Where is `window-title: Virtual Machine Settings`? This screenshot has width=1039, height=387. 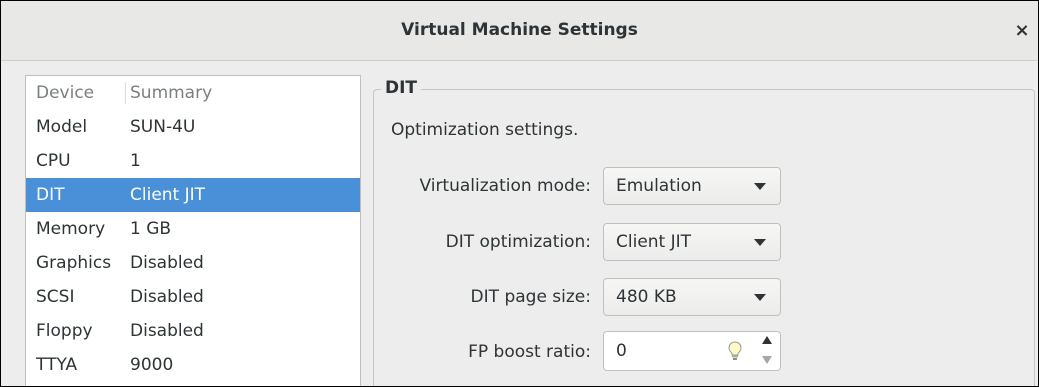
window-title: Virtual Machine Settings is located at coordinates (519, 30).